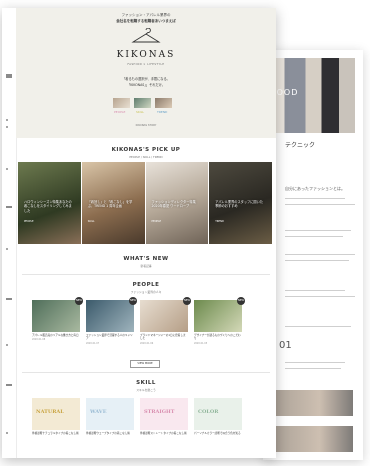  Describe the element at coordinates (55, 433) in the screenshot. I see `skill-caption: 骨格診断ナチュラルタイプの着こなし術` at that location.